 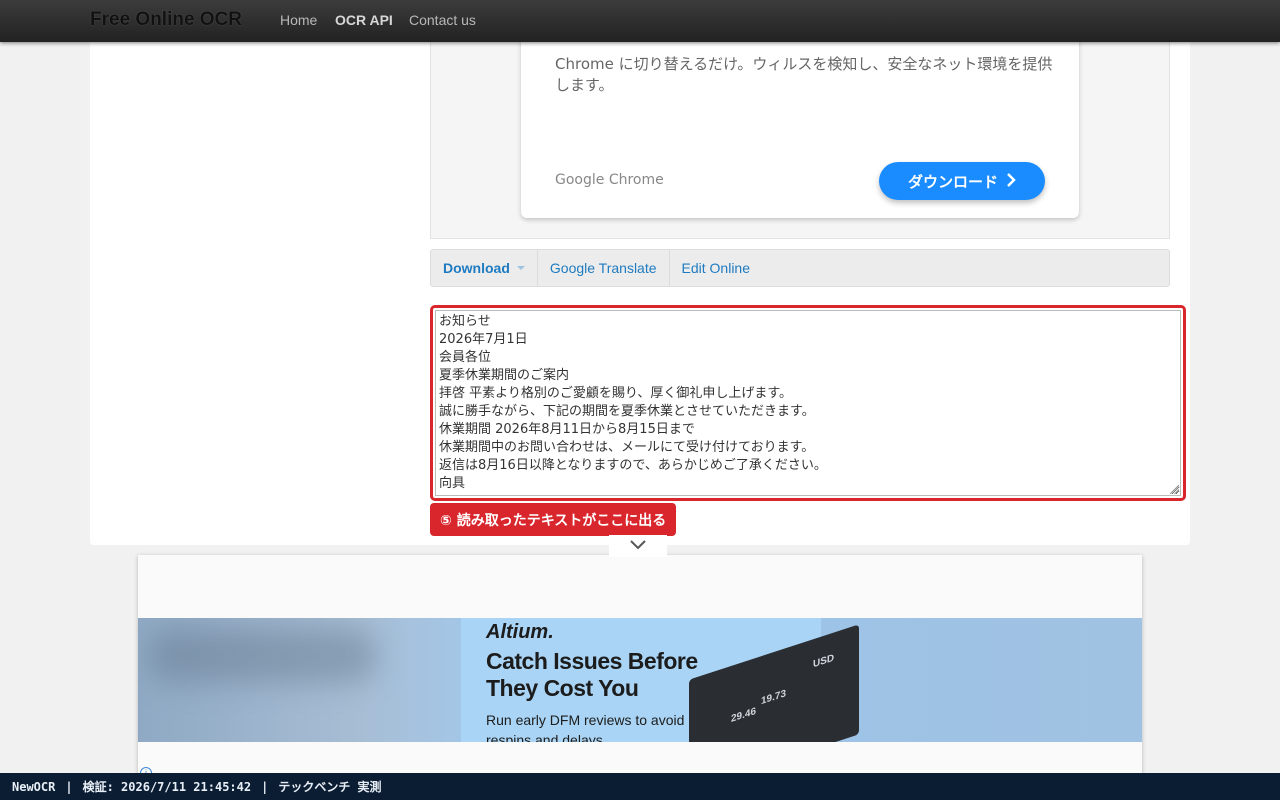 What do you see at coordinates (633, 465) in the screenshot?
I see `result-line: 返信は8月16日以降となりますので、あらかじめご了承ください。` at bounding box center [633, 465].